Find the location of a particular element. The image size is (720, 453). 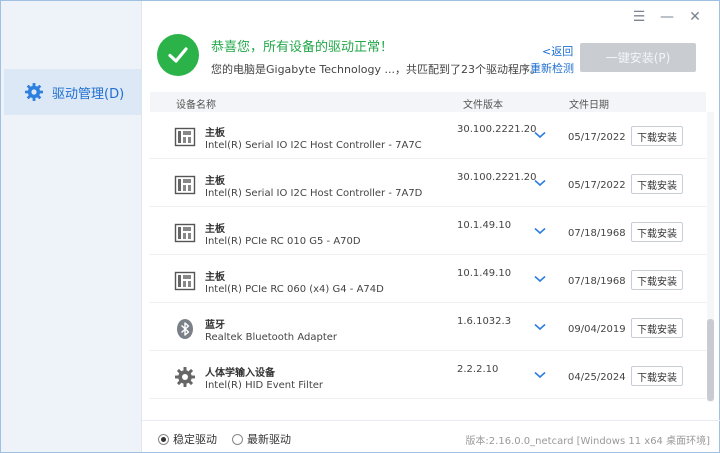

menu-button: ☰ is located at coordinates (639, 17).